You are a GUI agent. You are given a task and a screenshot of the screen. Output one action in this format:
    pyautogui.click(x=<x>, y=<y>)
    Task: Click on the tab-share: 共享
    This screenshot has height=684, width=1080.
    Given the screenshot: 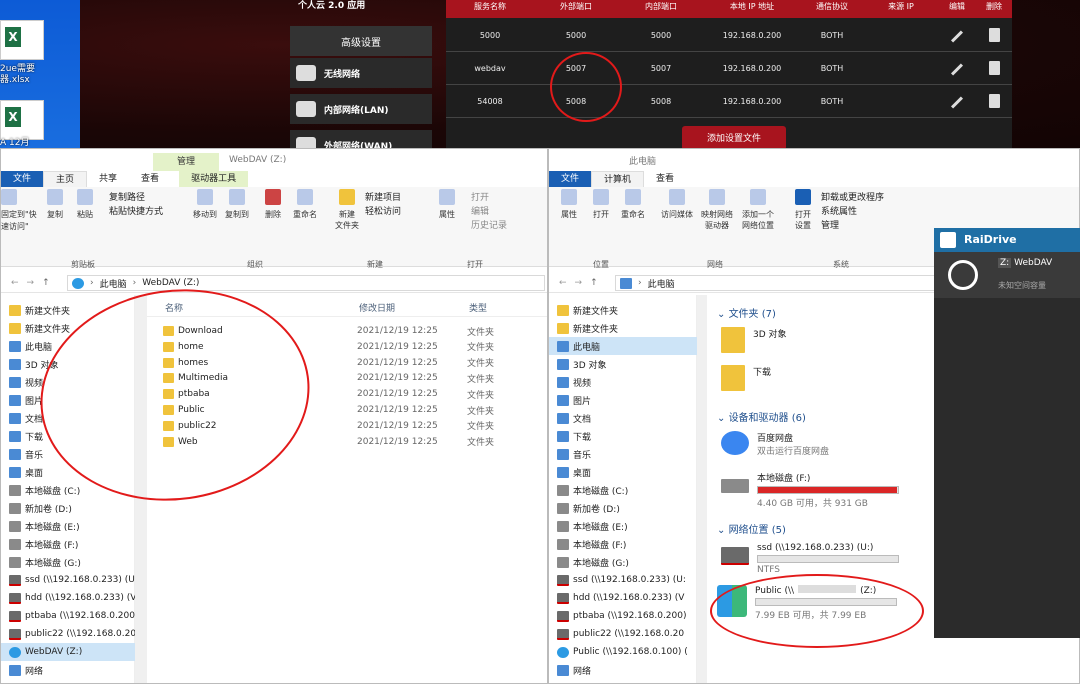 What is the action you would take?
    pyautogui.click(x=108, y=179)
    